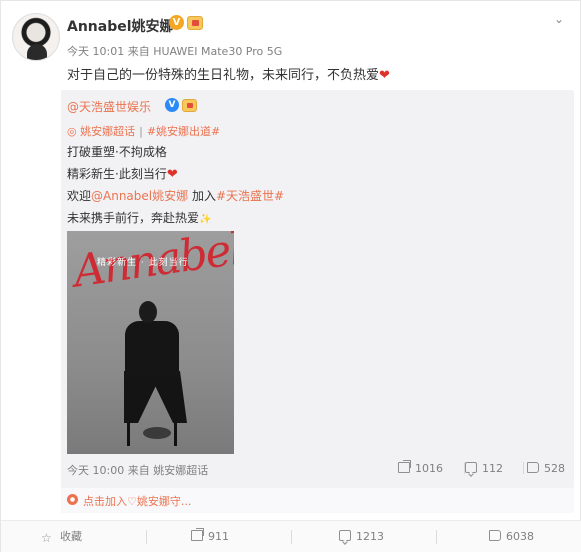 The width and height of the screenshot is (581, 552). Describe the element at coordinates (79, 196) in the screenshot. I see `line-prefix: 欢迎` at that location.